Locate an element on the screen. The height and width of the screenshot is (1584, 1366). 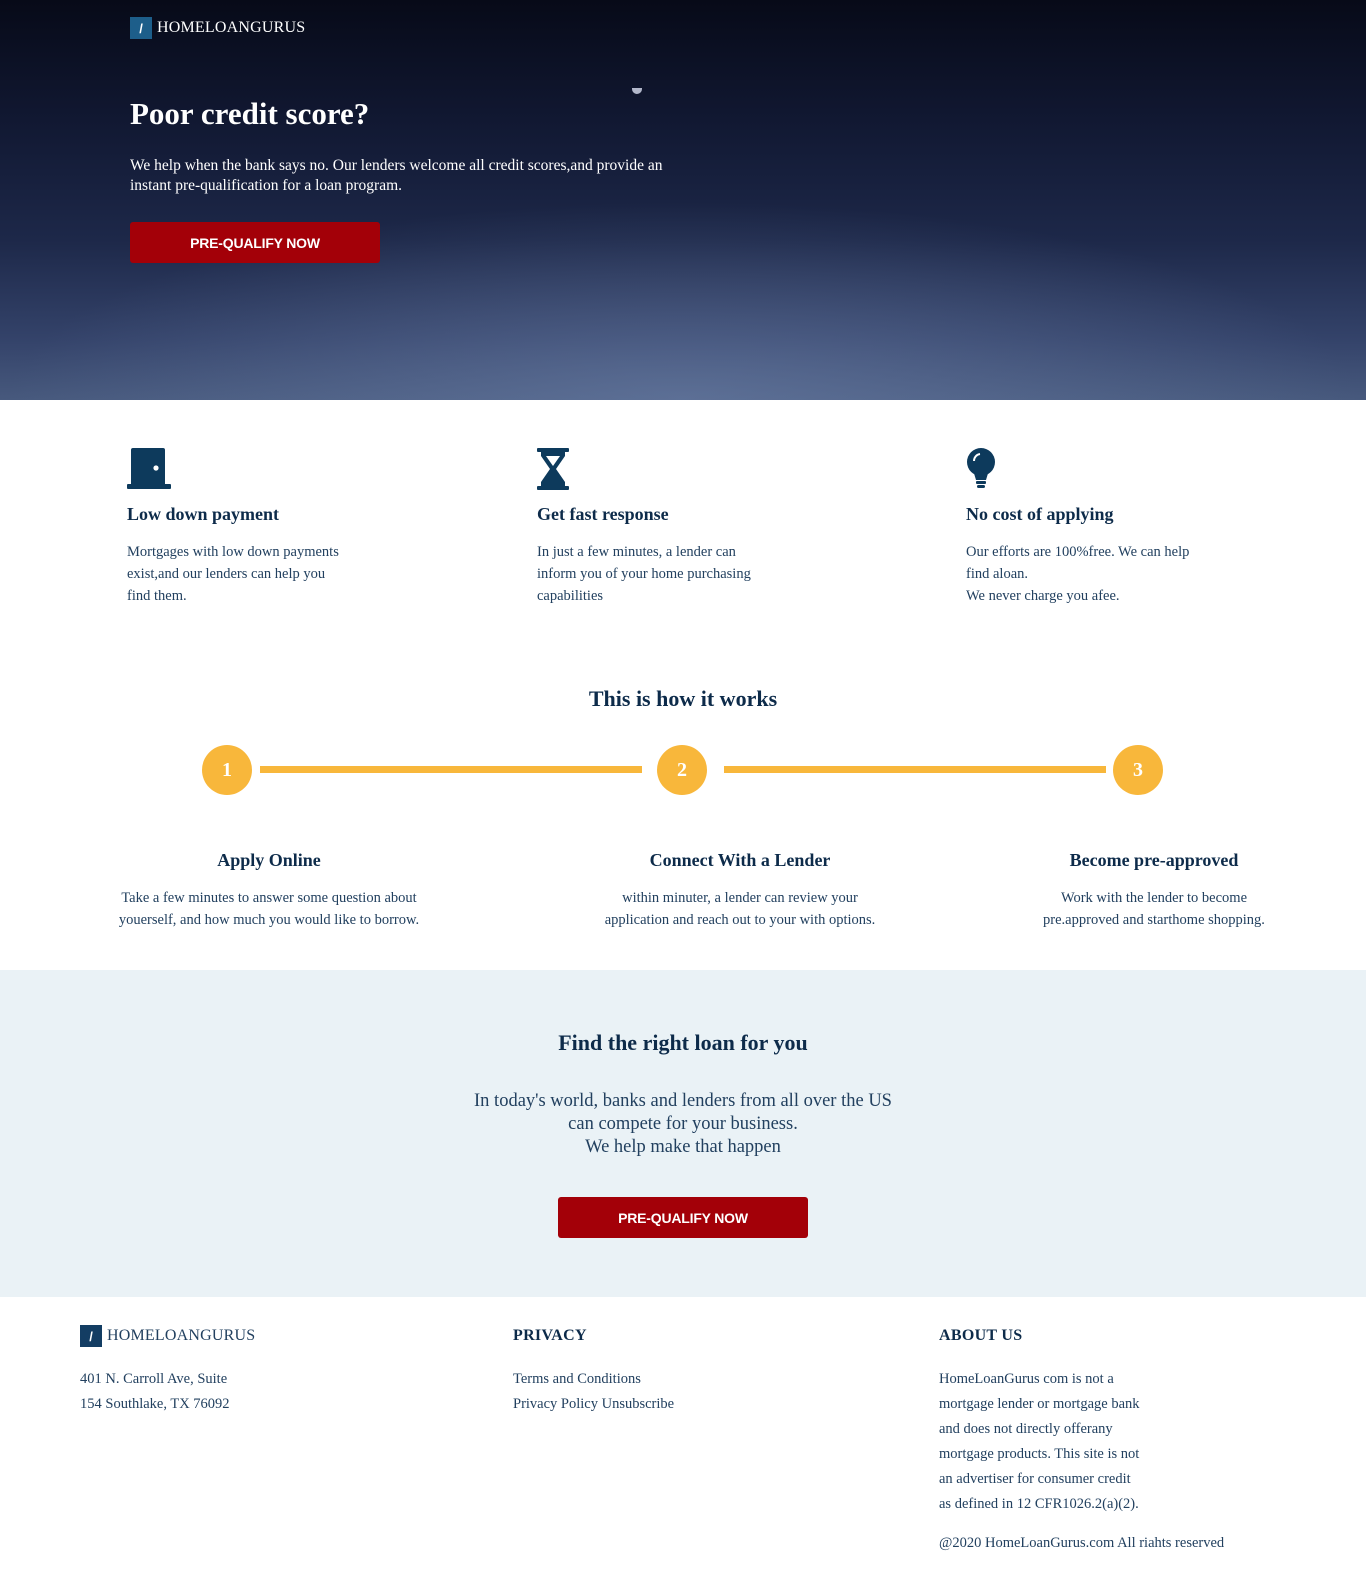
how-it-works-title: This is how it works is located at coordinates (683, 698).